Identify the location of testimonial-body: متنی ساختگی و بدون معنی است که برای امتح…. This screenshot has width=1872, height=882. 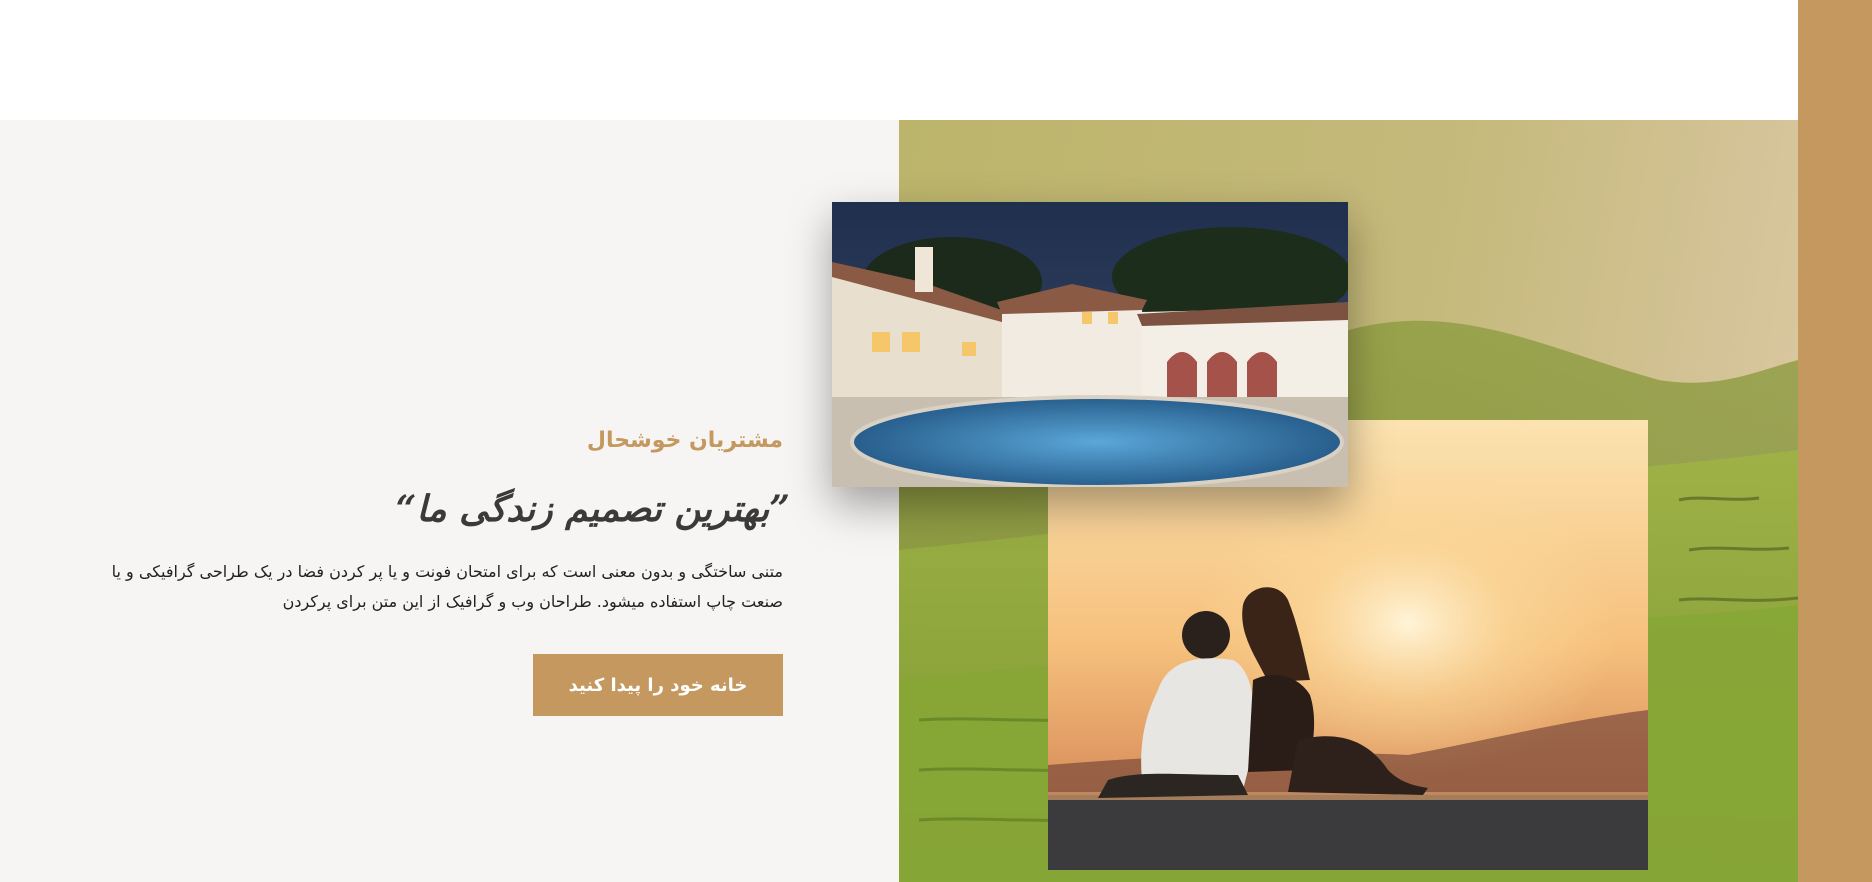
(447, 586).